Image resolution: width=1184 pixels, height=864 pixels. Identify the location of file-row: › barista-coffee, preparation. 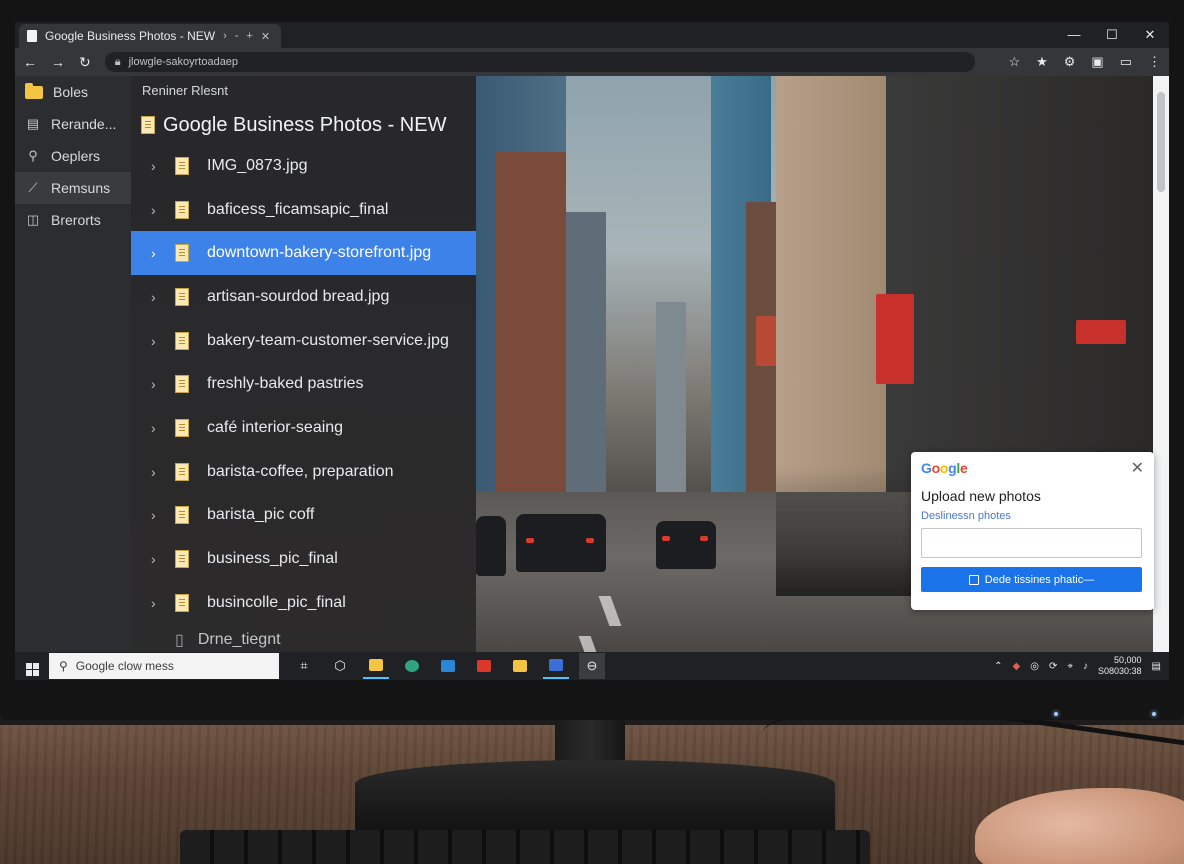
(303, 472).